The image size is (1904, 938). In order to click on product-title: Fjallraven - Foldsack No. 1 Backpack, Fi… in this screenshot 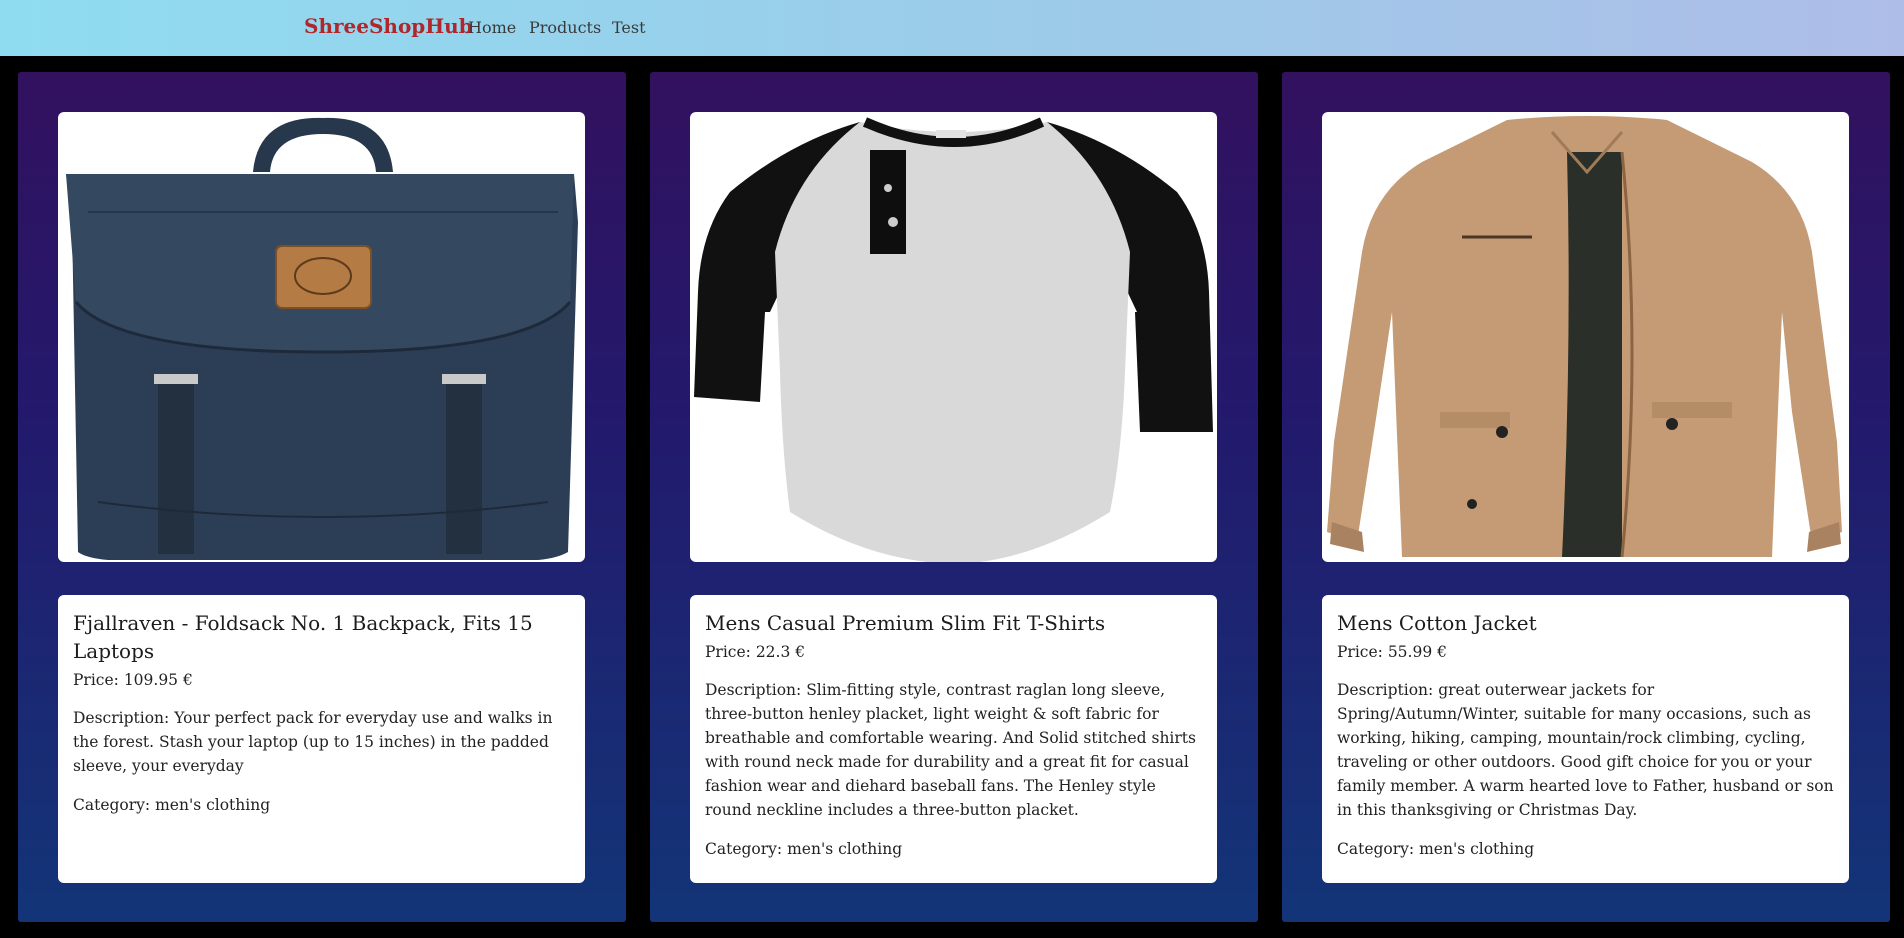, I will do `click(321, 637)`.